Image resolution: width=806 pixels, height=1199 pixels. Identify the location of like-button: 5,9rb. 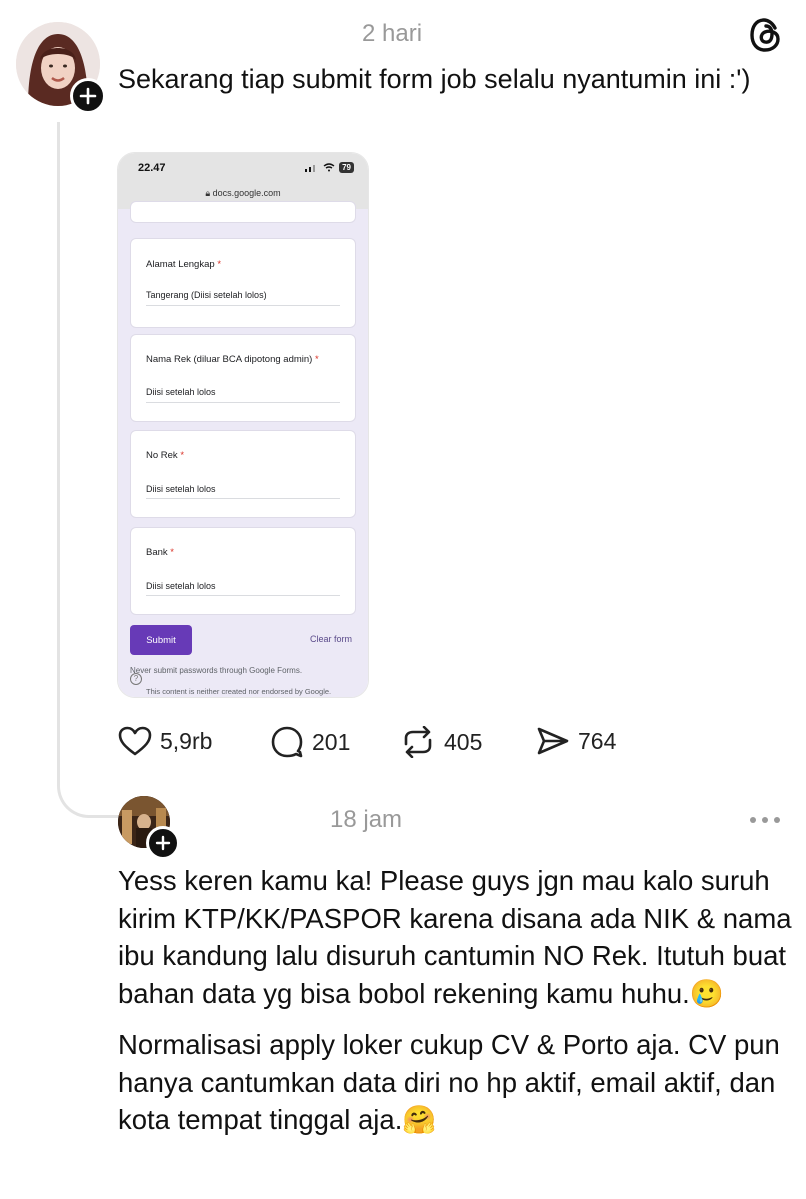
(165, 741).